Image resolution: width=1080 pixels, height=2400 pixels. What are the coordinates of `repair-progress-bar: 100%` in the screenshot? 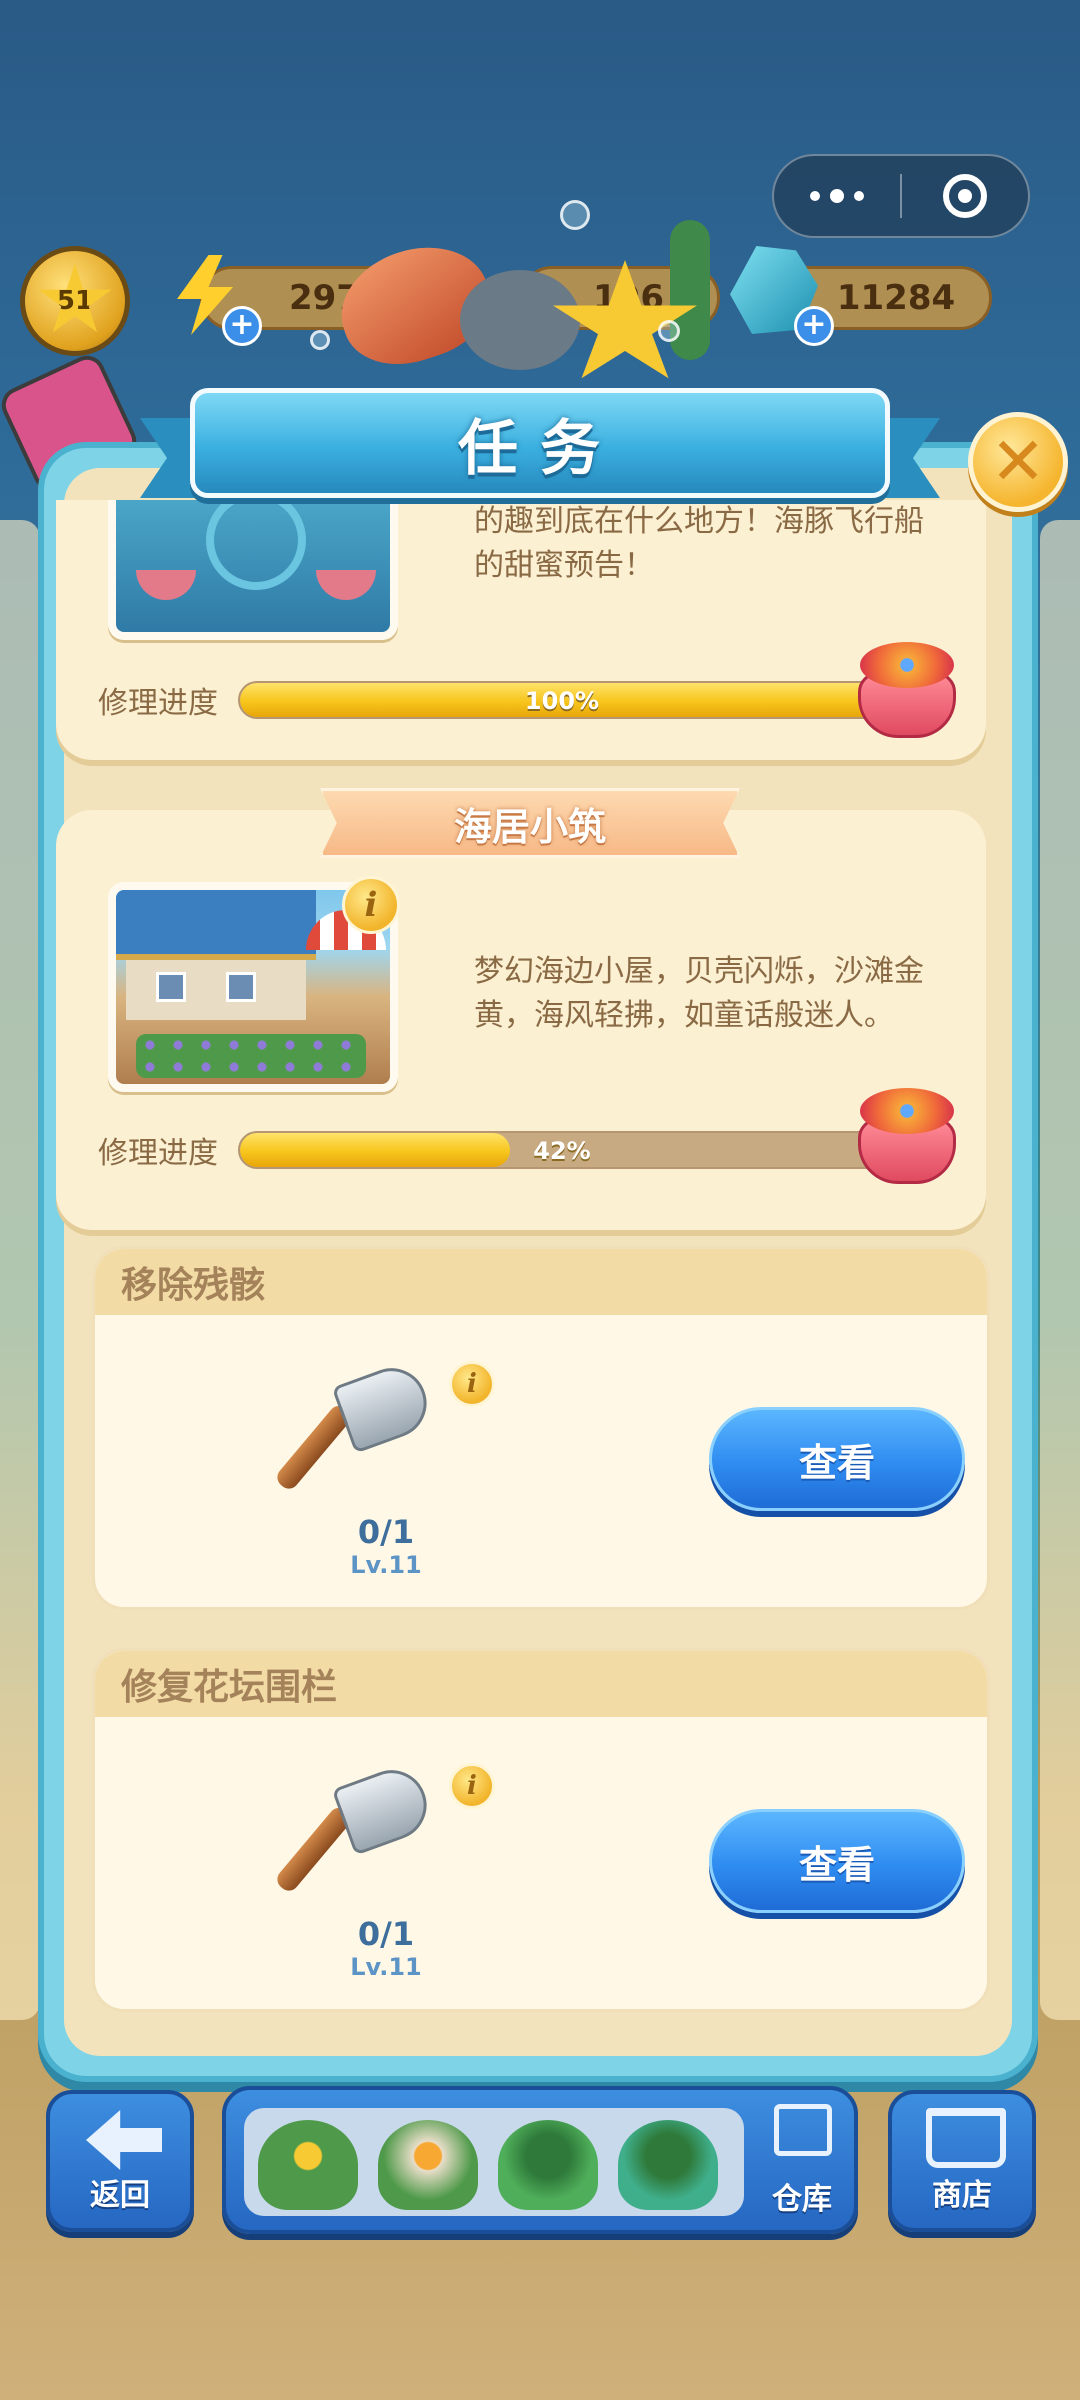 It's located at (562, 700).